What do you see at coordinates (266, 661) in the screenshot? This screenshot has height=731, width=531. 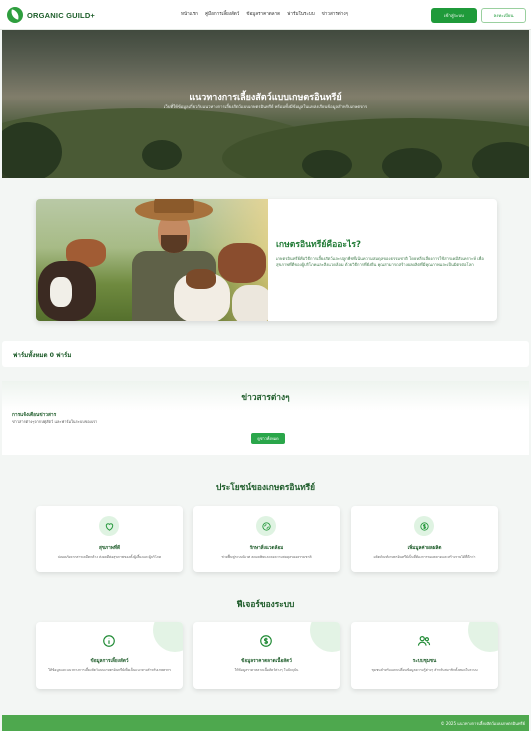 I see `feature-title: ข้อมูลราคาตลาดเนื้อสัตว์` at bounding box center [266, 661].